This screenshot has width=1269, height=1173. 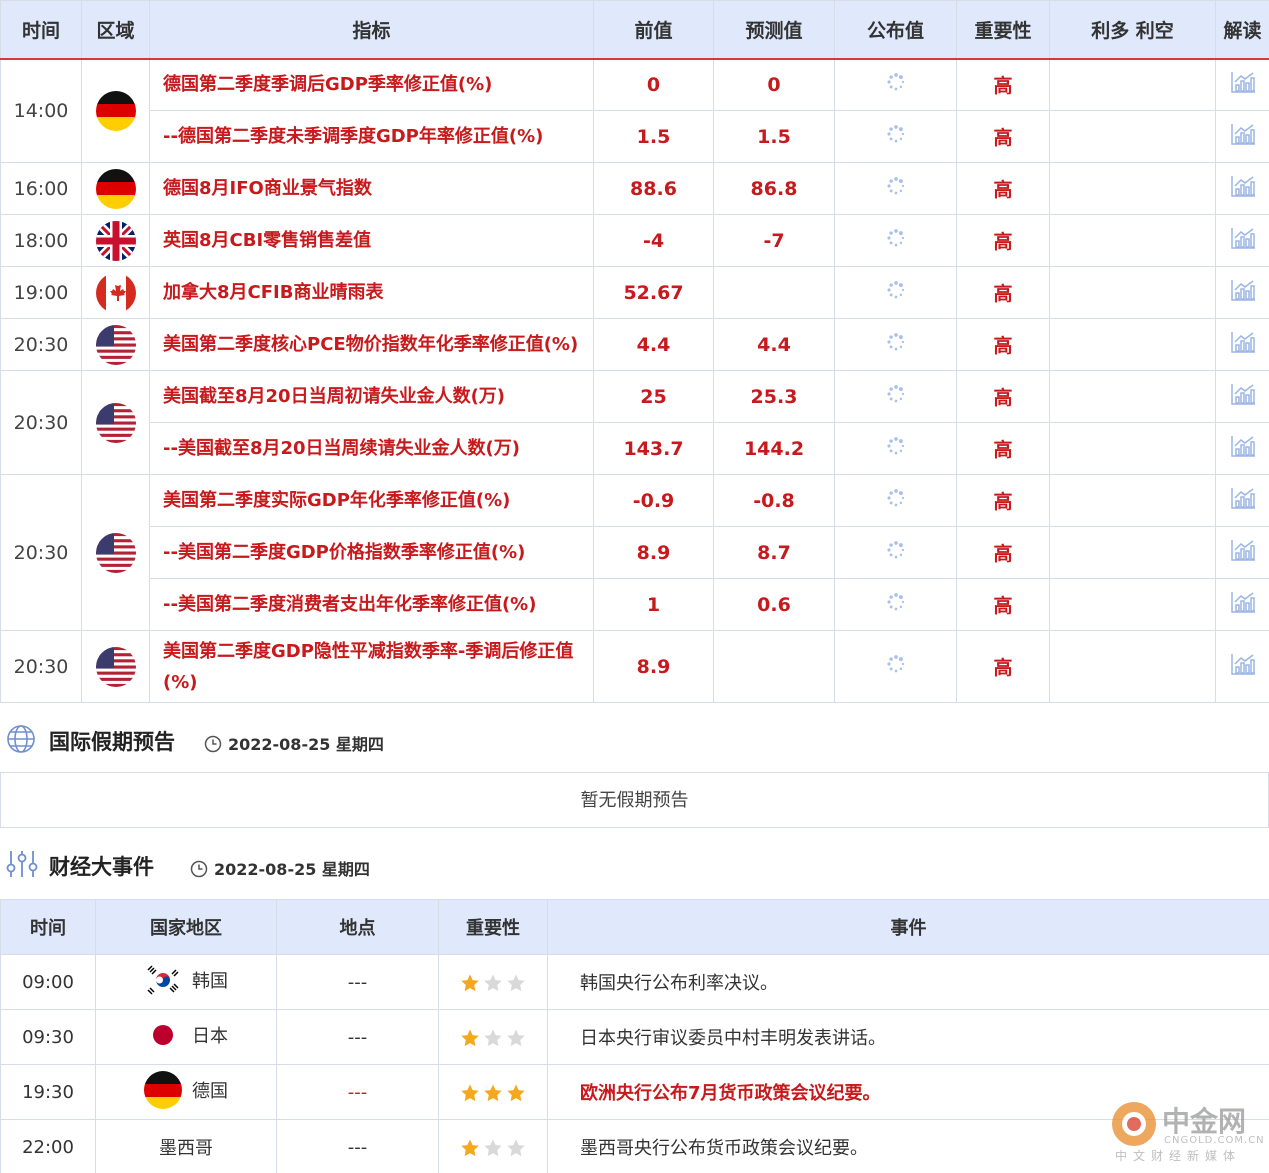 I want to click on col-time: 时间, so click(x=41, y=30).